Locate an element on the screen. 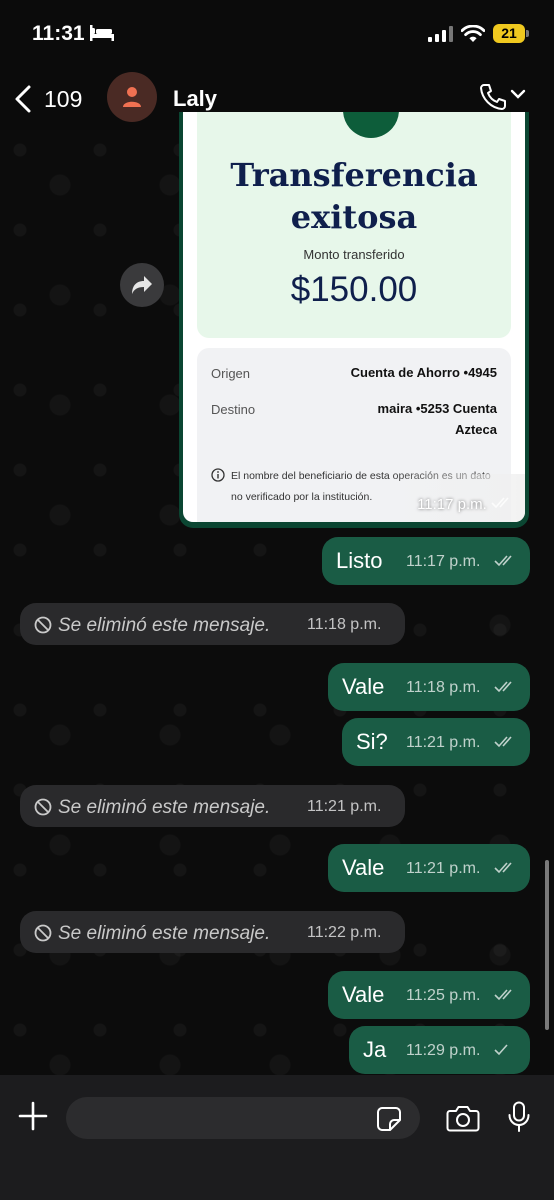 The width and height of the screenshot is (554, 1200). forward-button is located at coordinates (142, 285).